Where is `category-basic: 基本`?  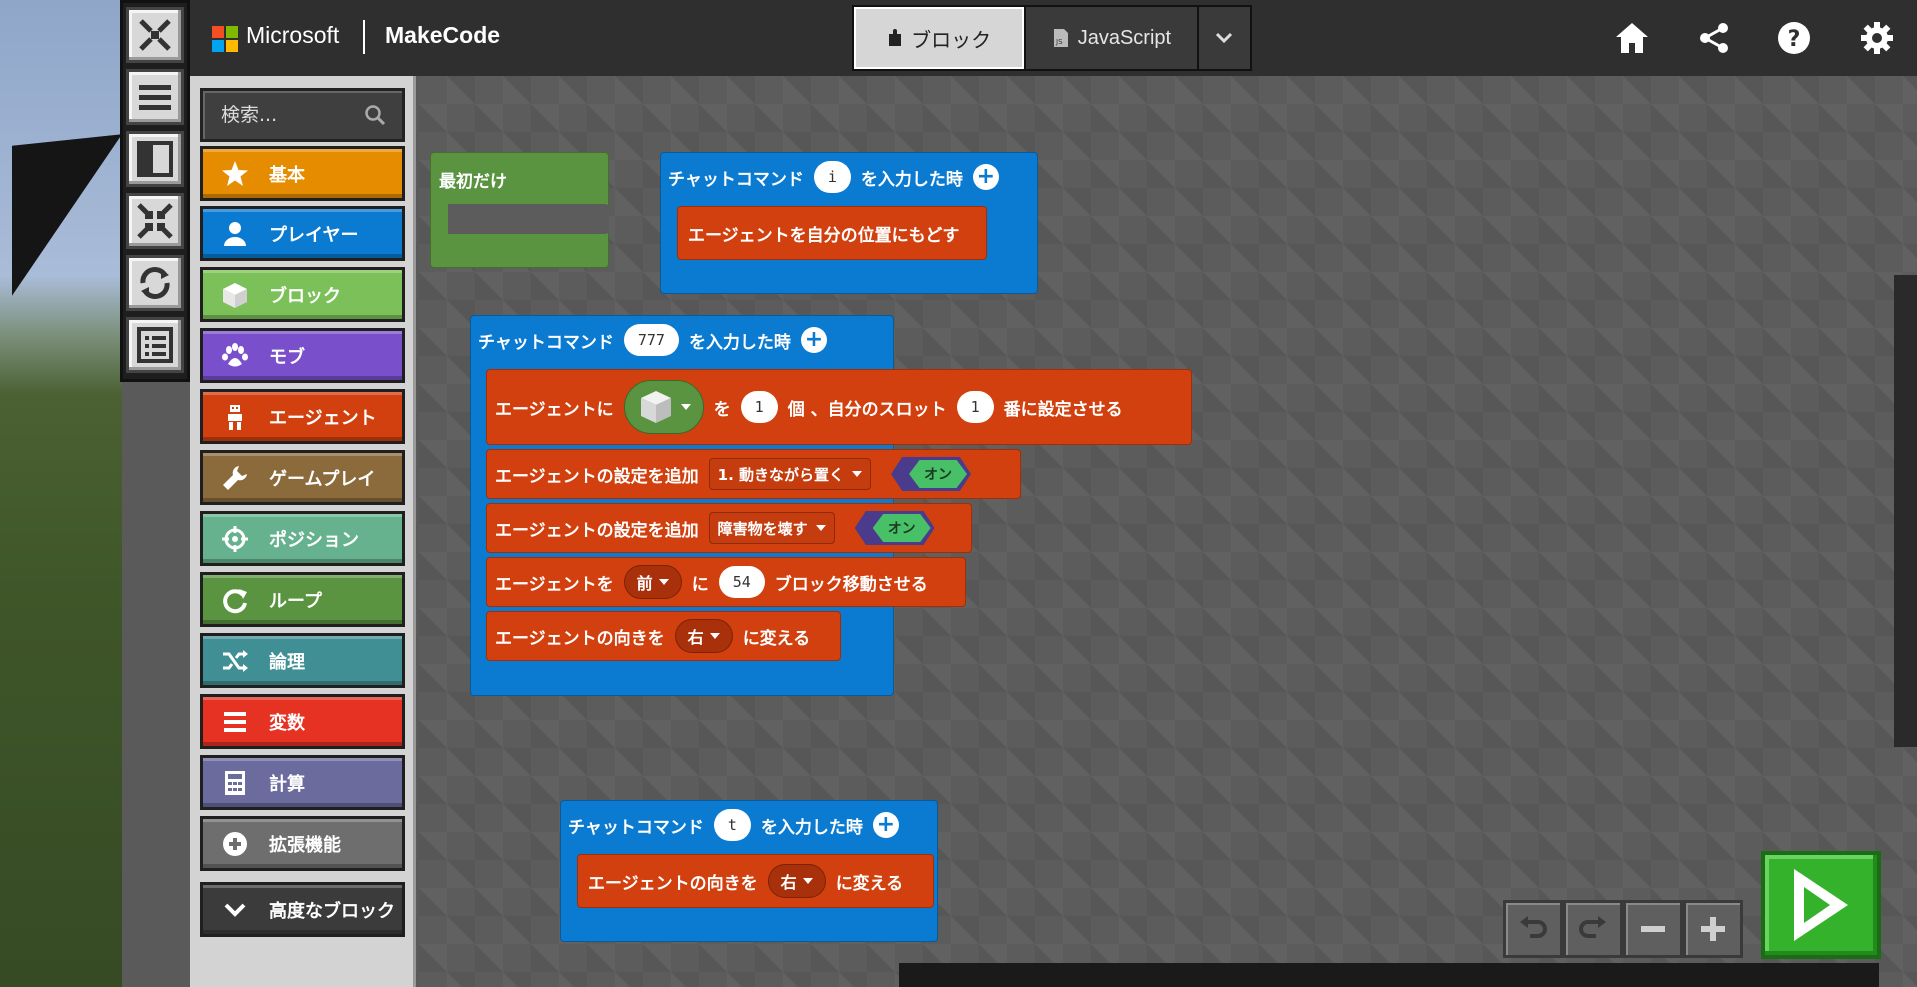
category-basic: 基本 is located at coordinates (302, 173).